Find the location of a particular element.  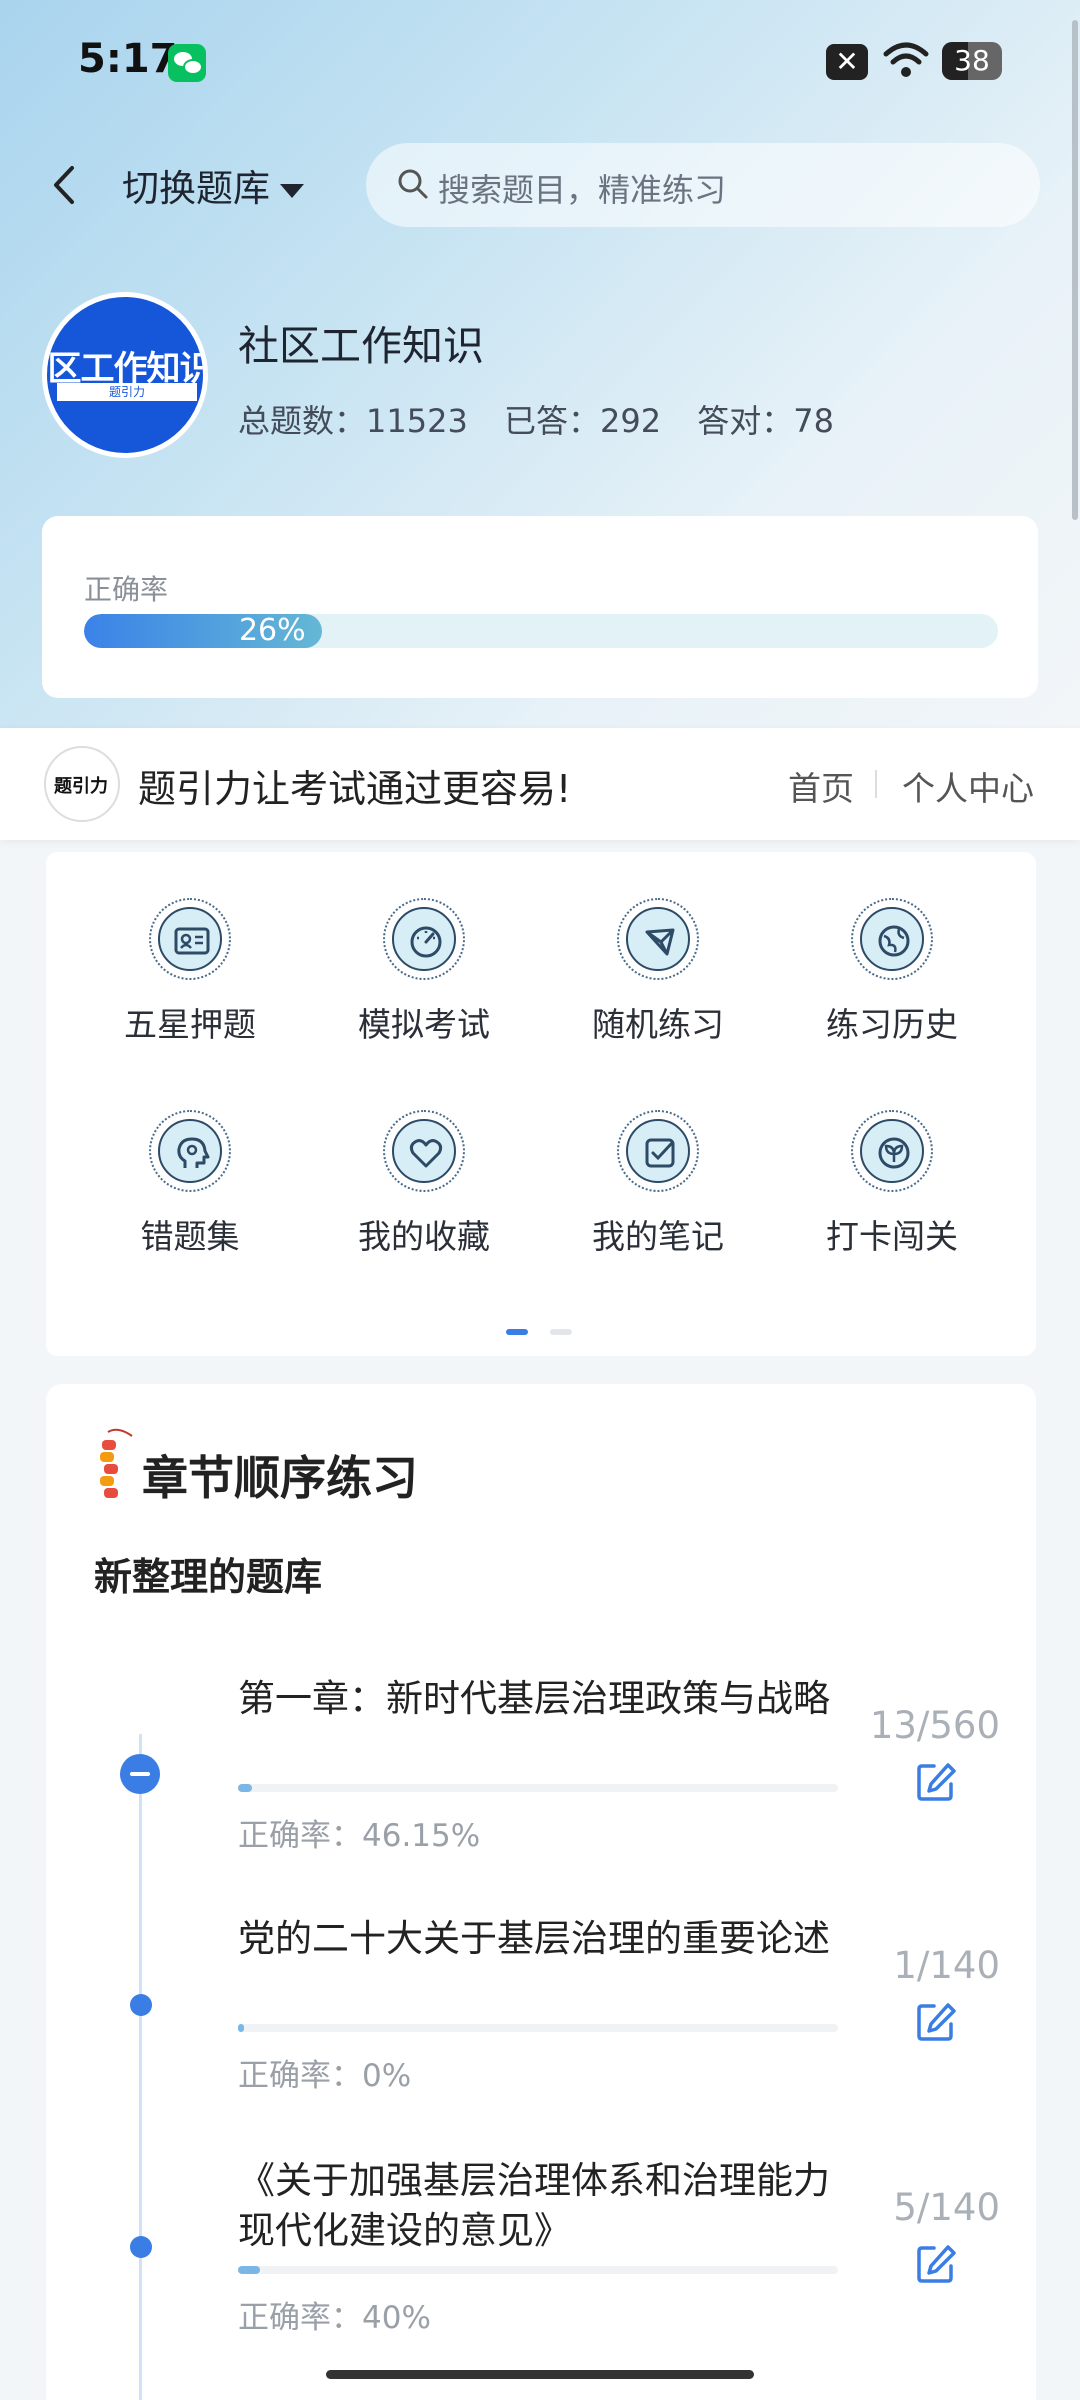

menu-item-five-star: 五星押题 is located at coordinates (190, 972).